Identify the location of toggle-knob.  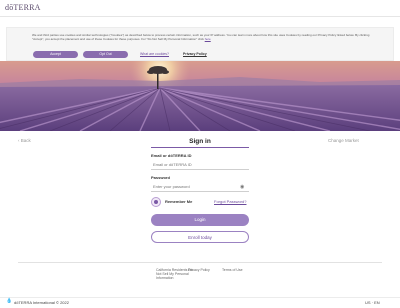
(156, 202).